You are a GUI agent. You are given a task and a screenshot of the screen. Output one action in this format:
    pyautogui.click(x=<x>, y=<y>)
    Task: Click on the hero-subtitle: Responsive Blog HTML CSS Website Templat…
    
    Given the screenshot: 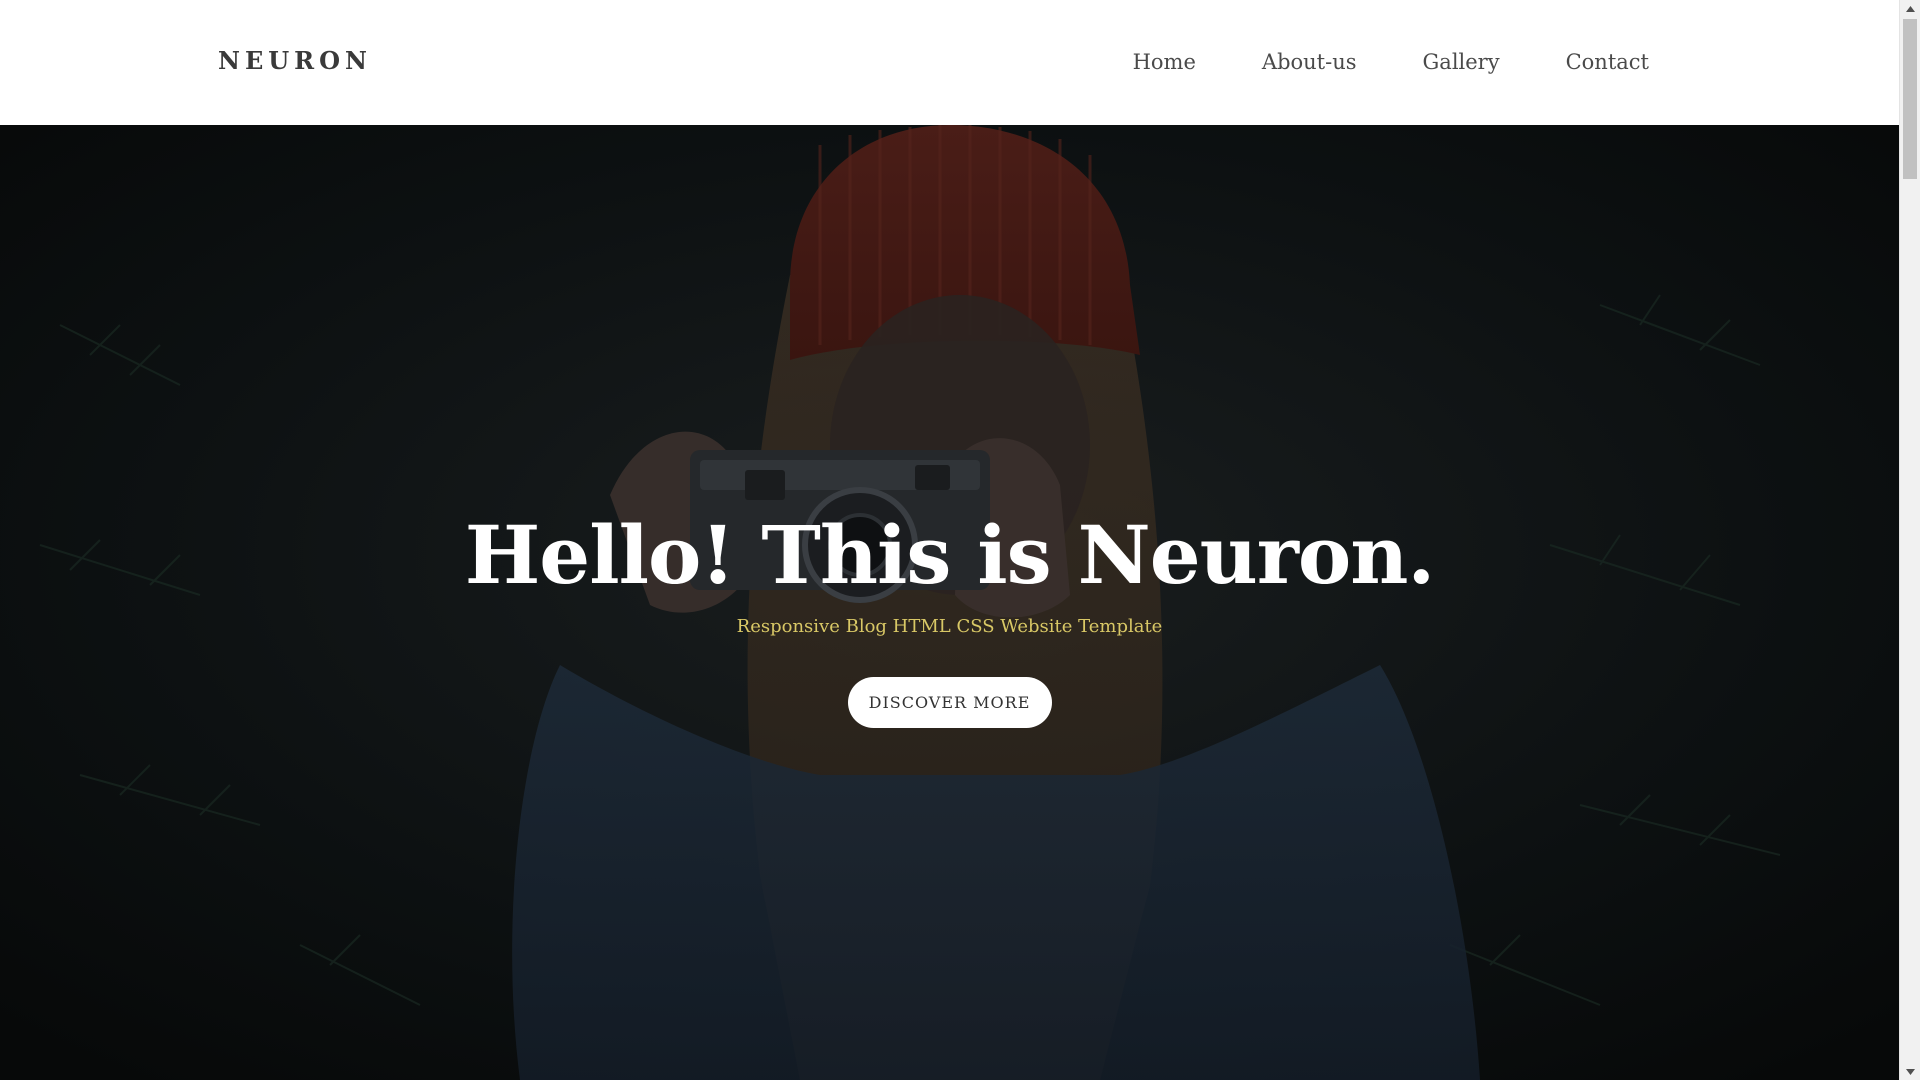 What is the action you would take?
    pyautogui.click(x=949, y=626)
    